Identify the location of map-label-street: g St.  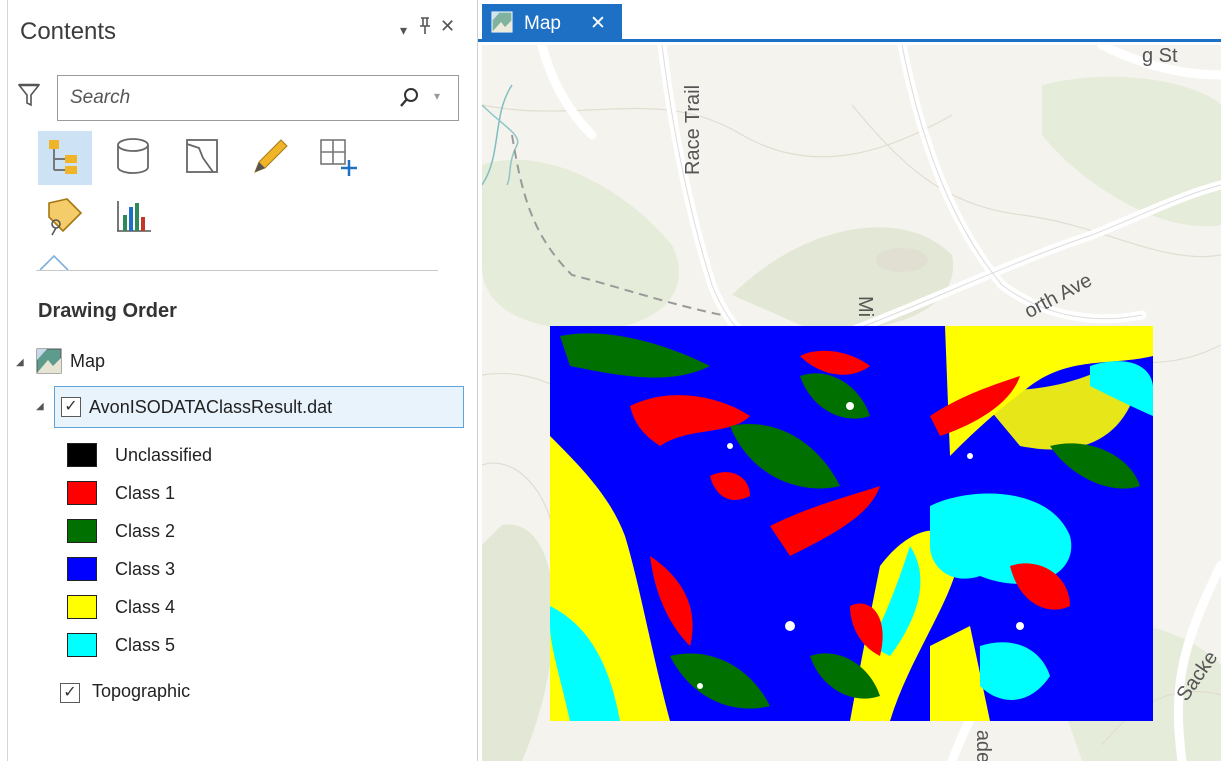
(1160, 56).